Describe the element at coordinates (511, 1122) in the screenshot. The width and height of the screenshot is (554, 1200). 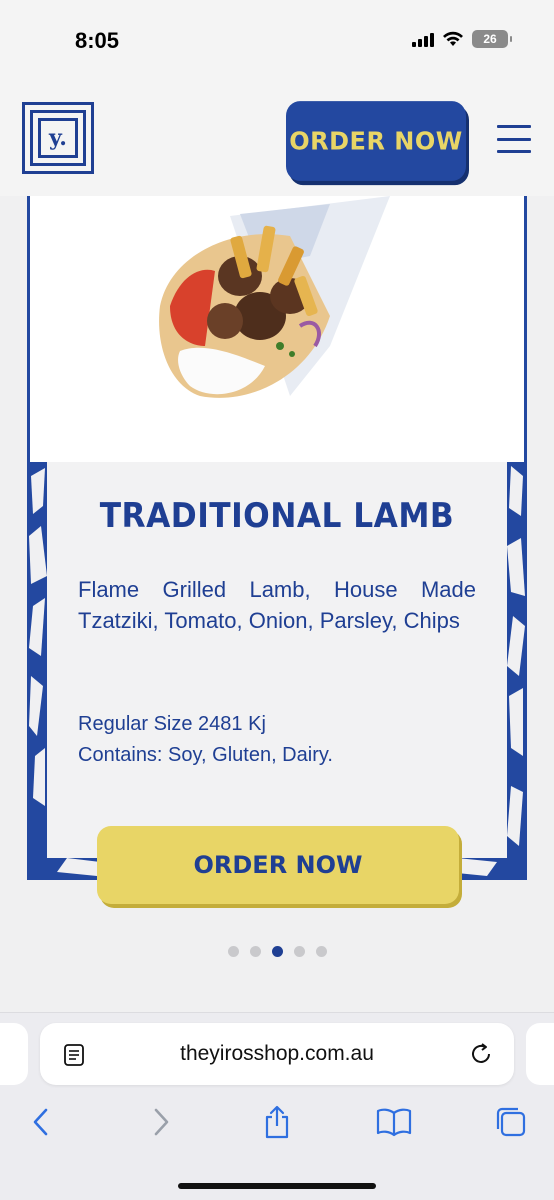
I see `tabs-icon` at that location.